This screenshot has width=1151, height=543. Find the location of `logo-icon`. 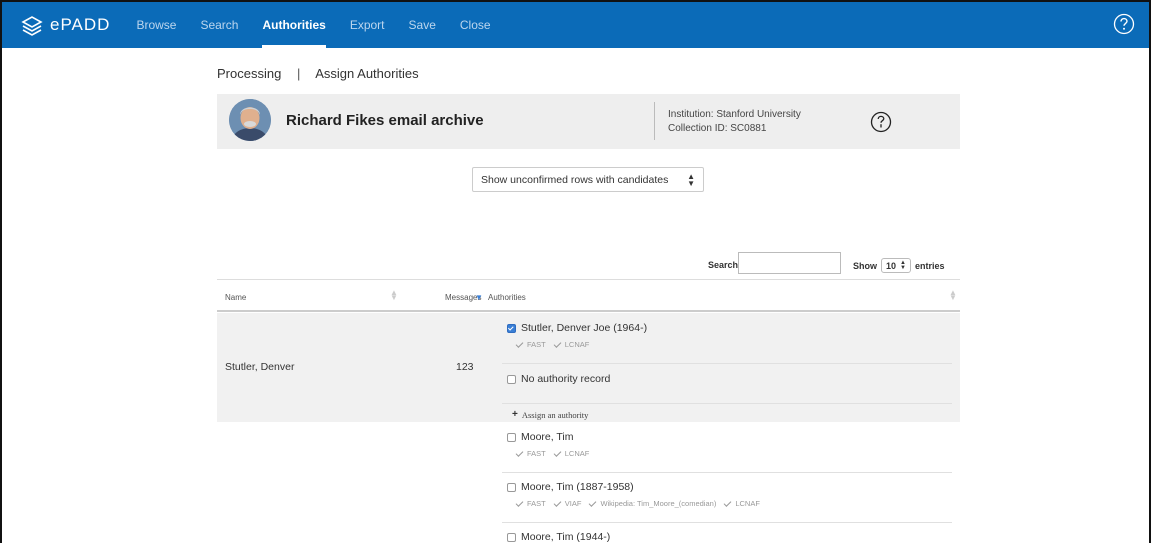

logo-icon is located at coordinates (32, 26).